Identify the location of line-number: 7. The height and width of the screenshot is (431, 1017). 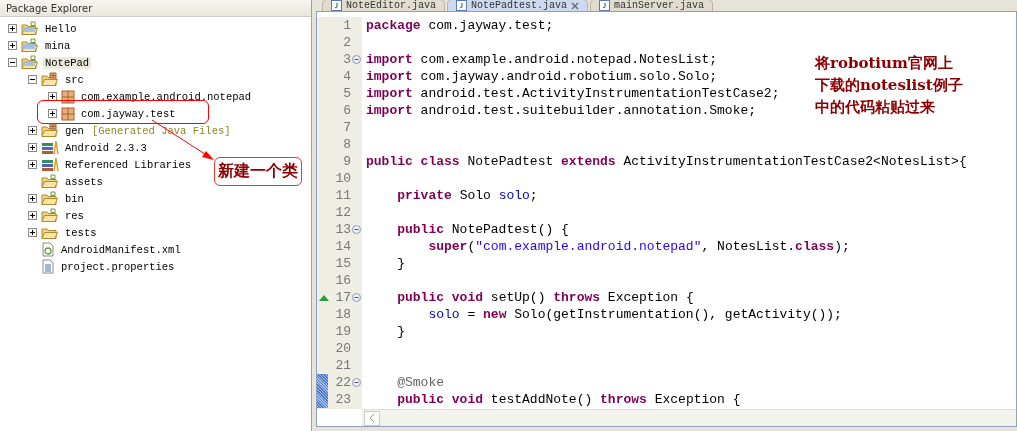
(347, 127).